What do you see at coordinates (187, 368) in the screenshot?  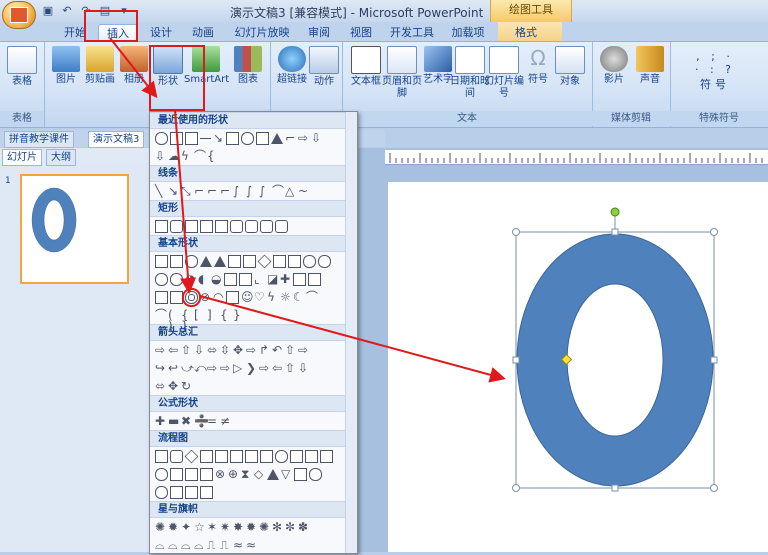 I see `curved-arrow-icon: ⤻` at bounding box center [187, 368].